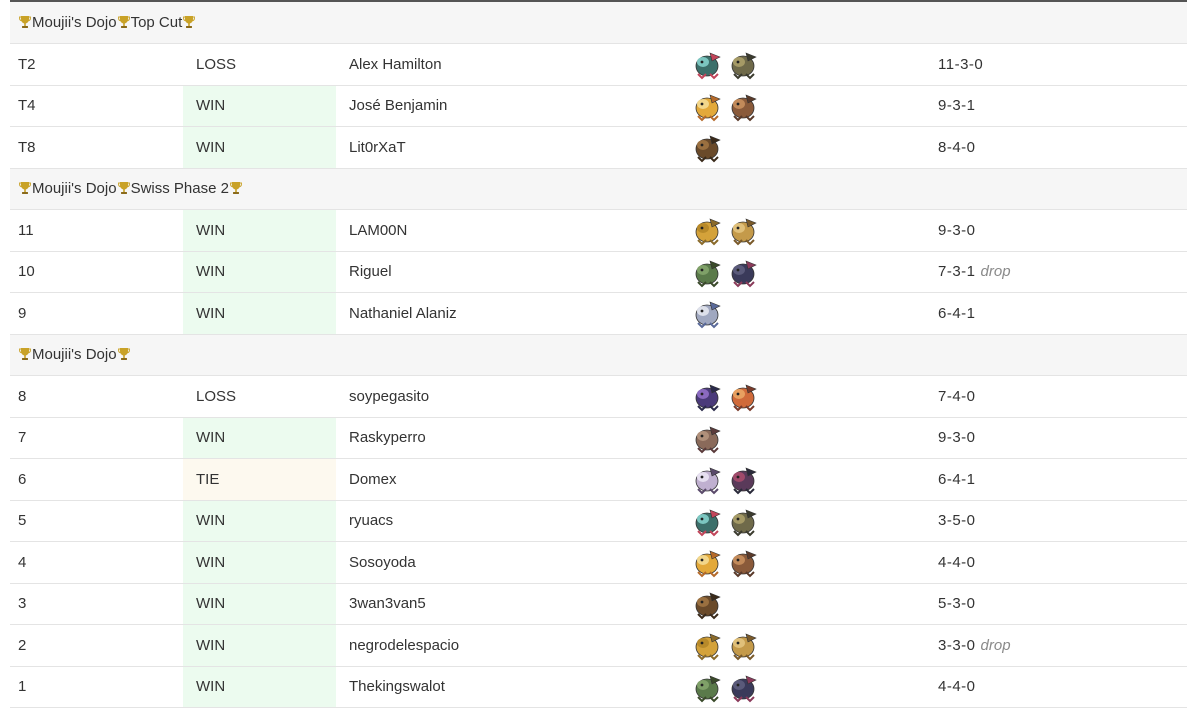 The image size is (1200, 714). What do you see at coordinates (744, 689) in the screenshot?
I see `archaludon-icon` at bounding box center [744, 689].